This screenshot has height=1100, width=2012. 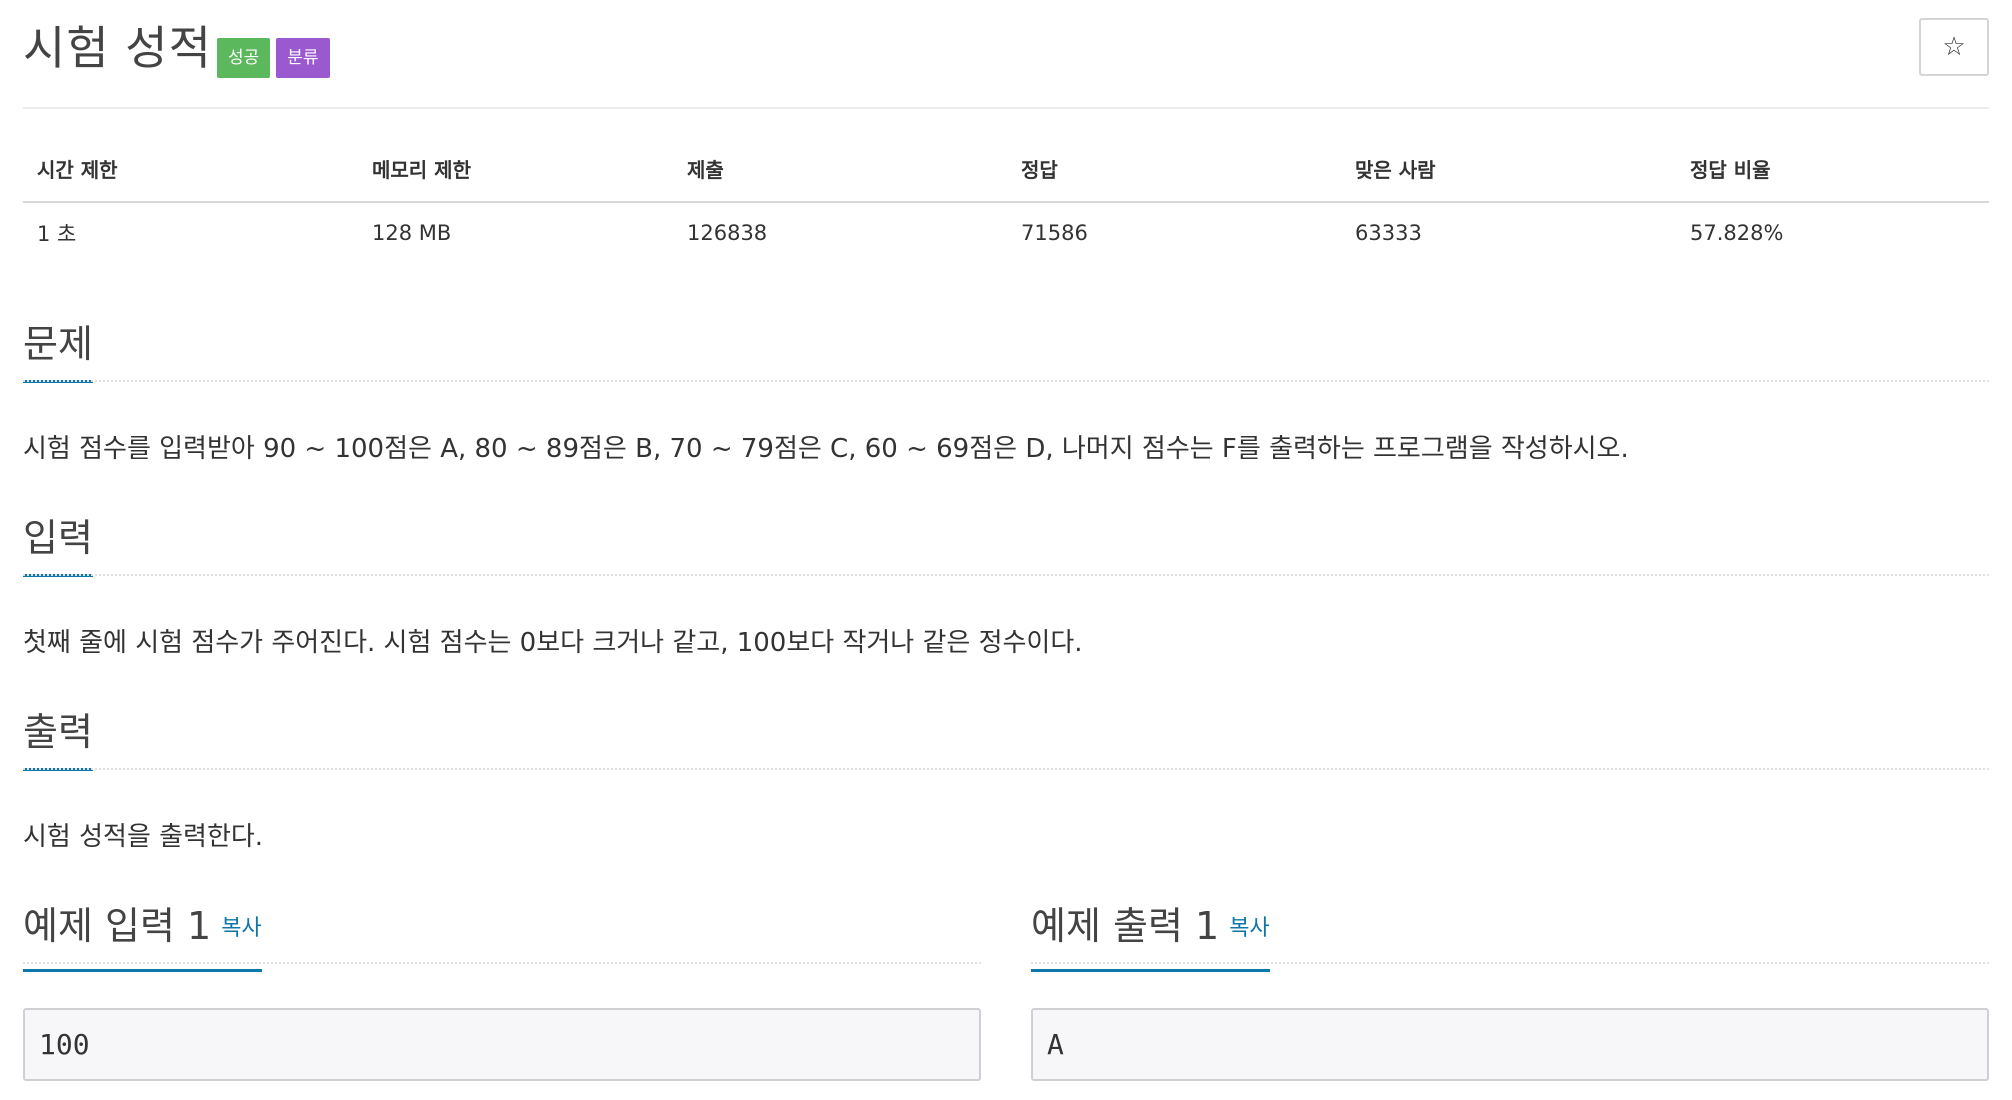 What do you see at coordinates (1006, 739) in the screenshot?
I see `output-heading: 출력` at bounding box center [1006, 739].